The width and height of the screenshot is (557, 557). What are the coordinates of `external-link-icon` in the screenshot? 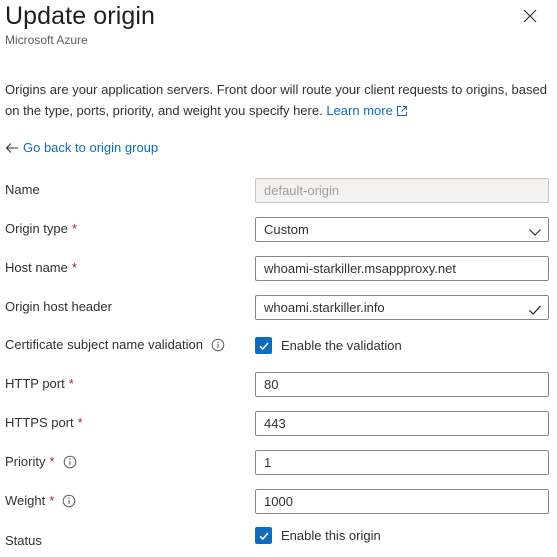 It's located at (401, 111).